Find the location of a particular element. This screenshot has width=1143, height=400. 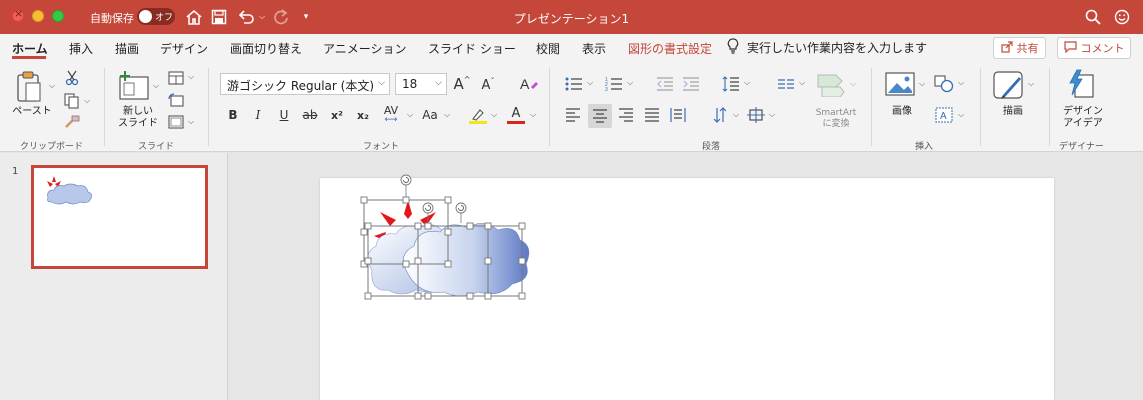

cut-icon is located at coordinates (72, 78).